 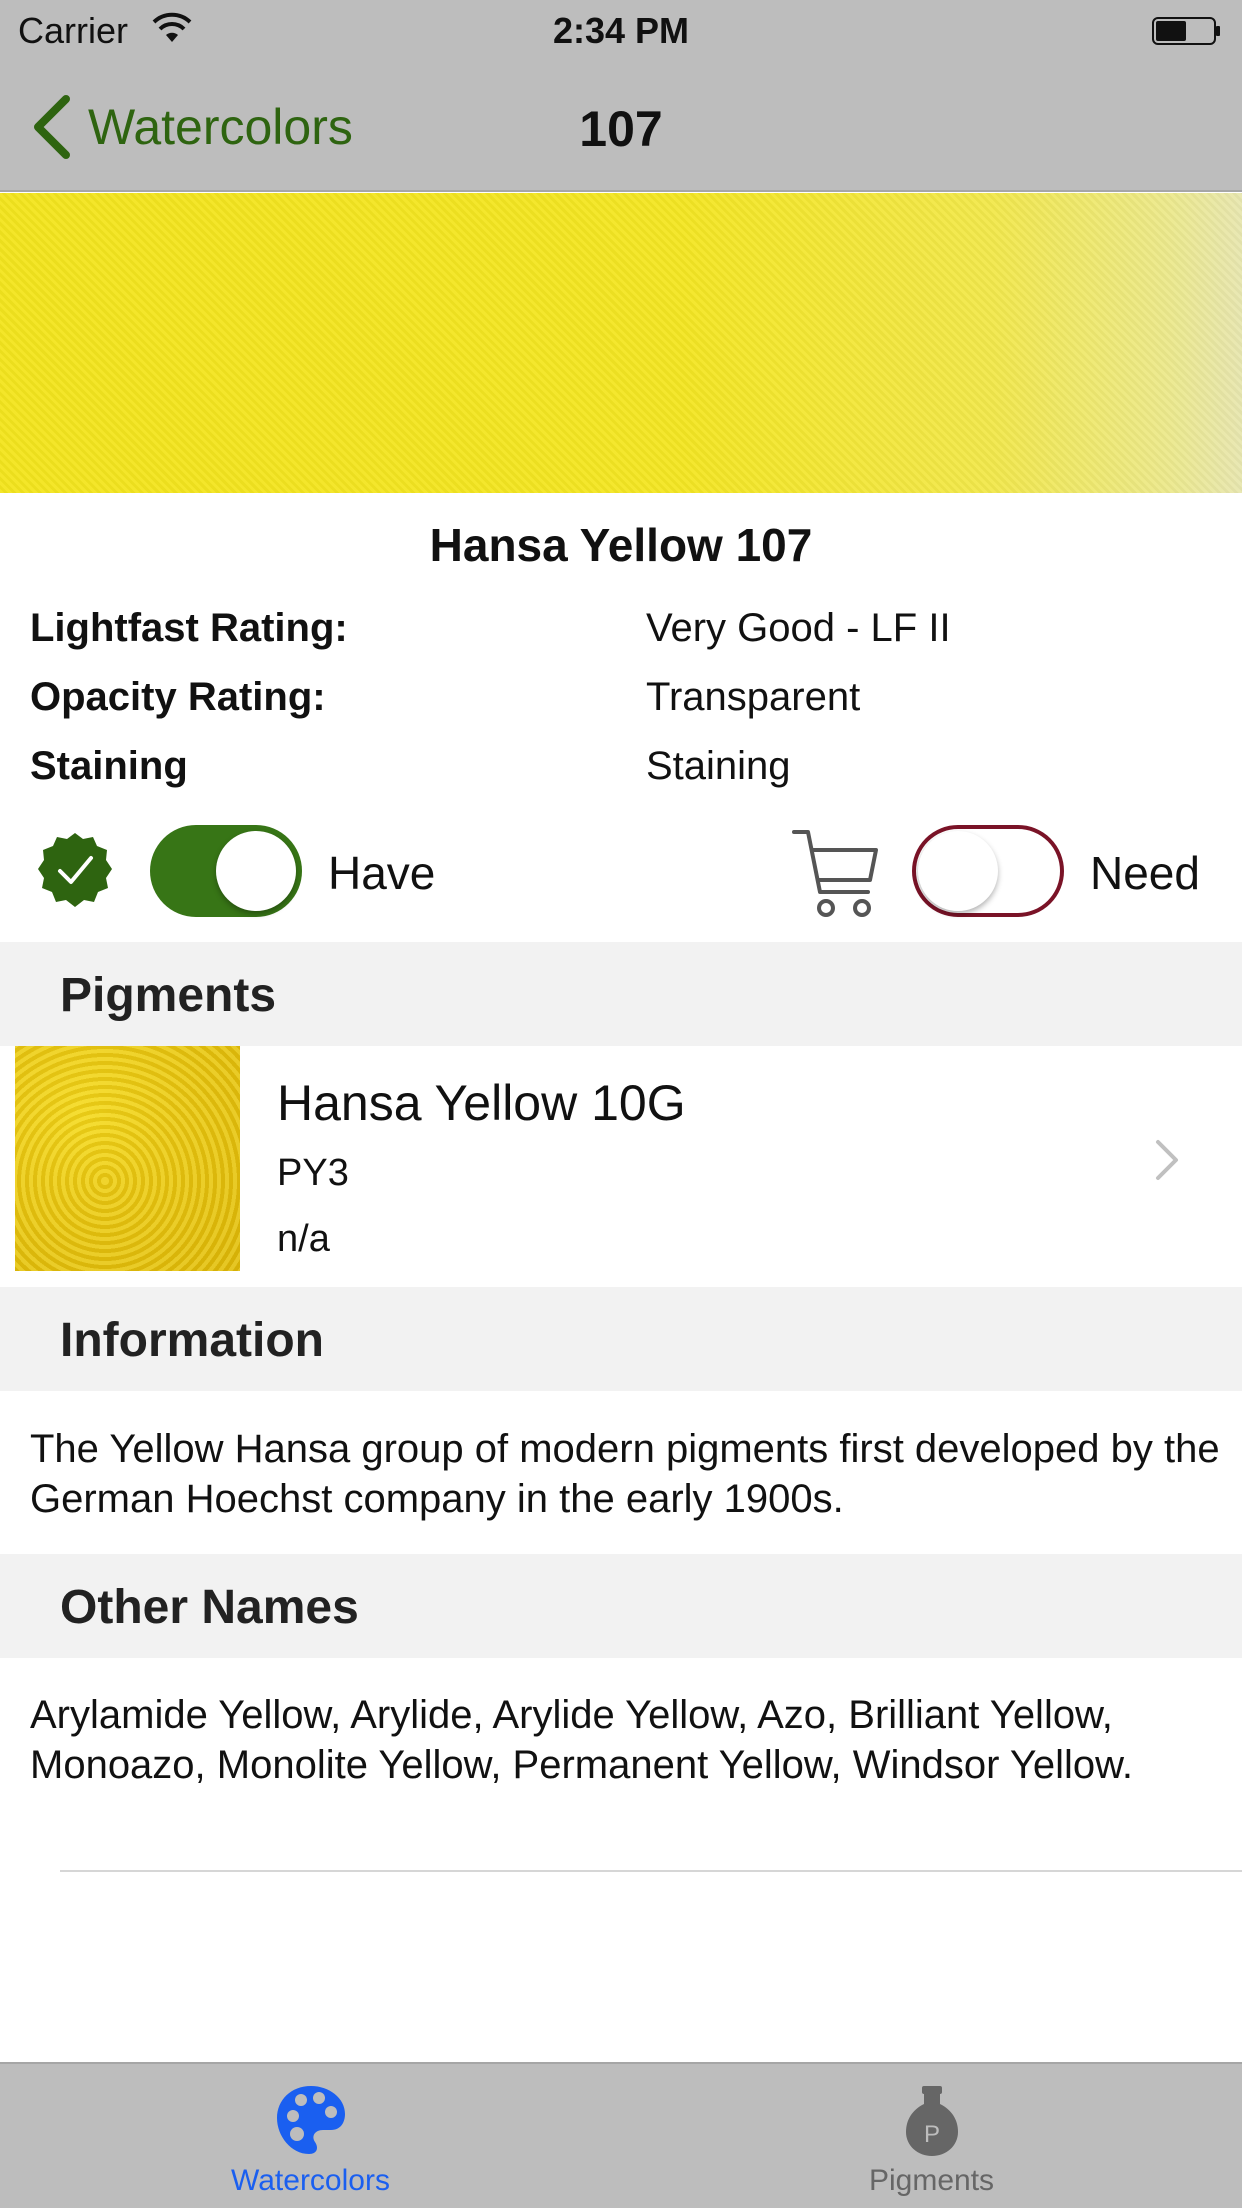 I want to click on status-time: 2:34 PM, so click(x=621, y=30).